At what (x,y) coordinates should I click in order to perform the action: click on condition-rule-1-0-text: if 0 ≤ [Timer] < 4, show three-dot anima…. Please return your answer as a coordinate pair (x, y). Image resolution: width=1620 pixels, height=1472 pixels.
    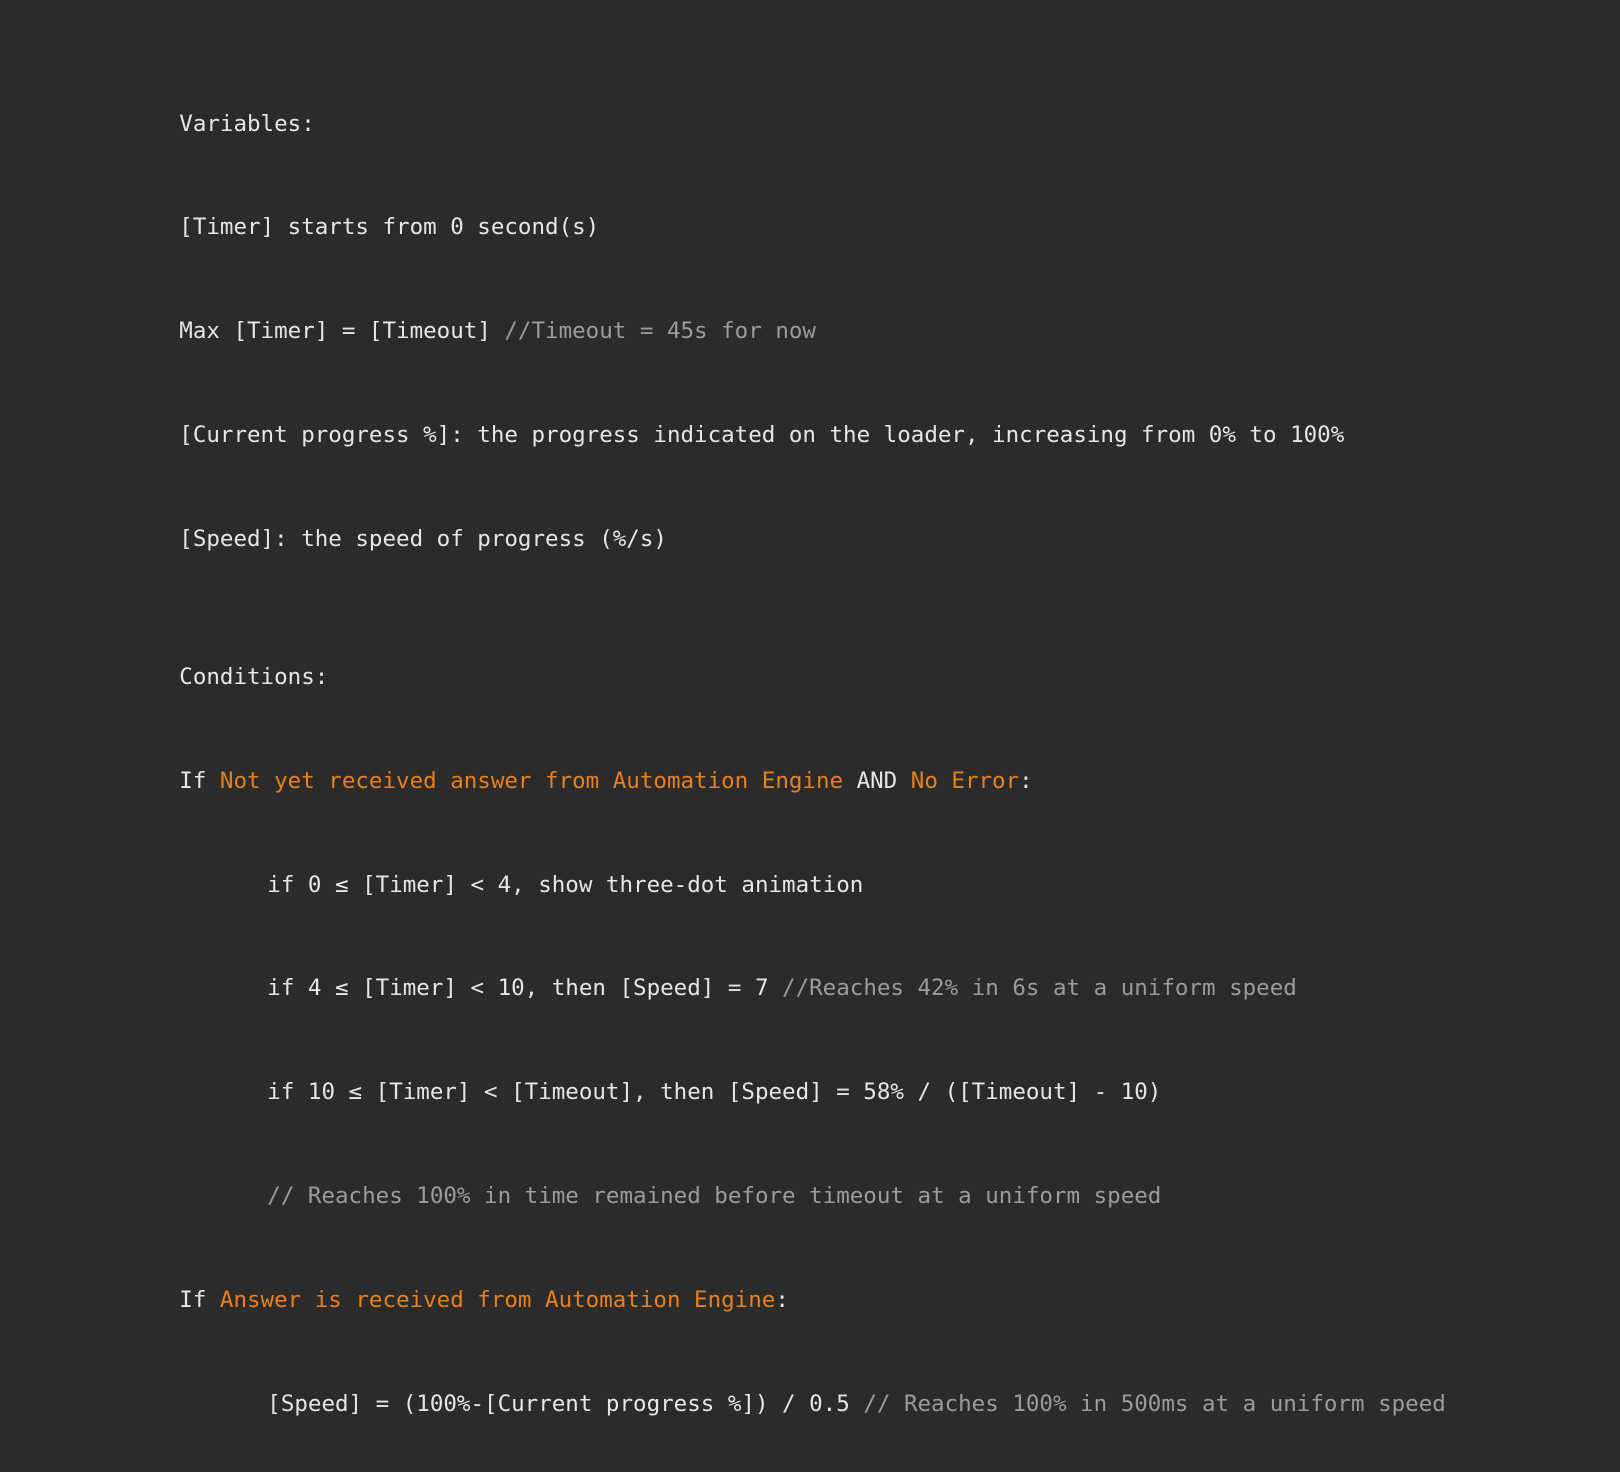
    Looking at the image, I should click on (565, 884).